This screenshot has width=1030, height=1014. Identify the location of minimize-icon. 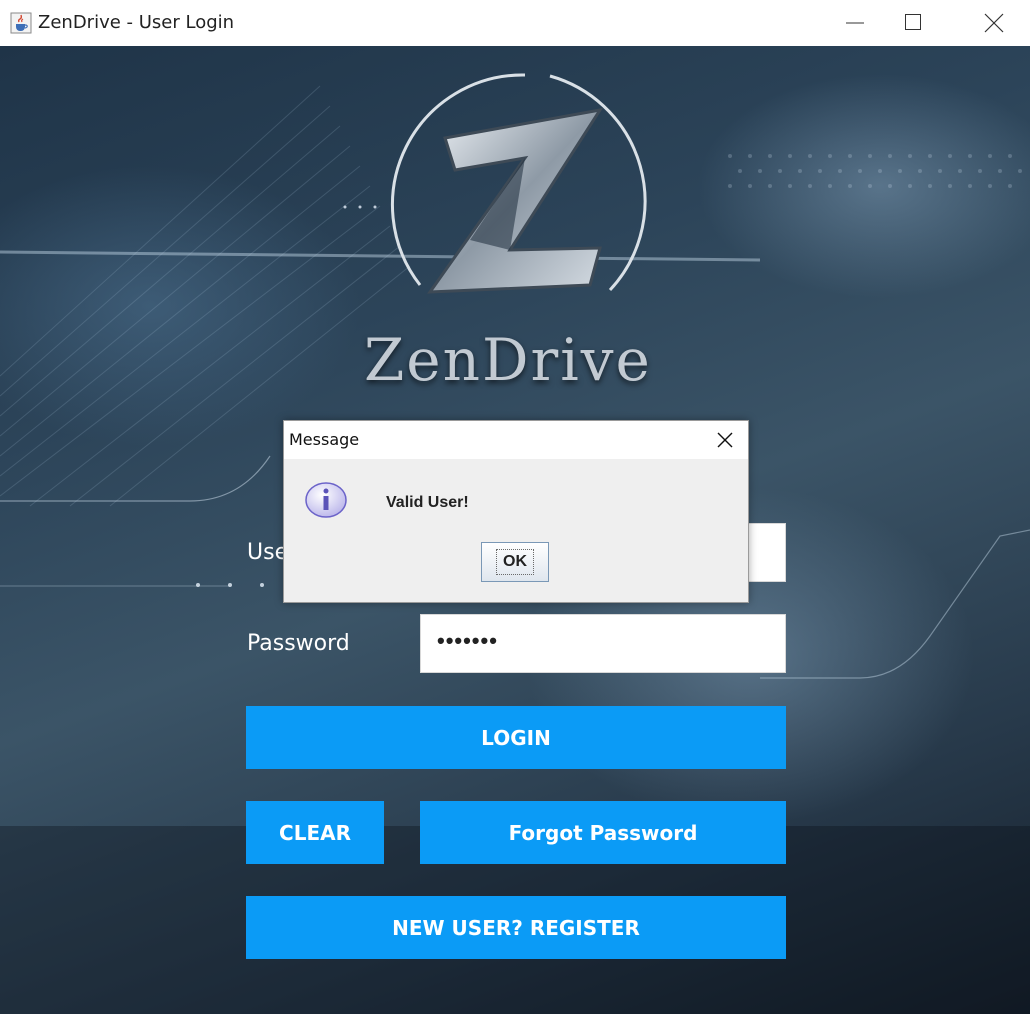
(855, 23).